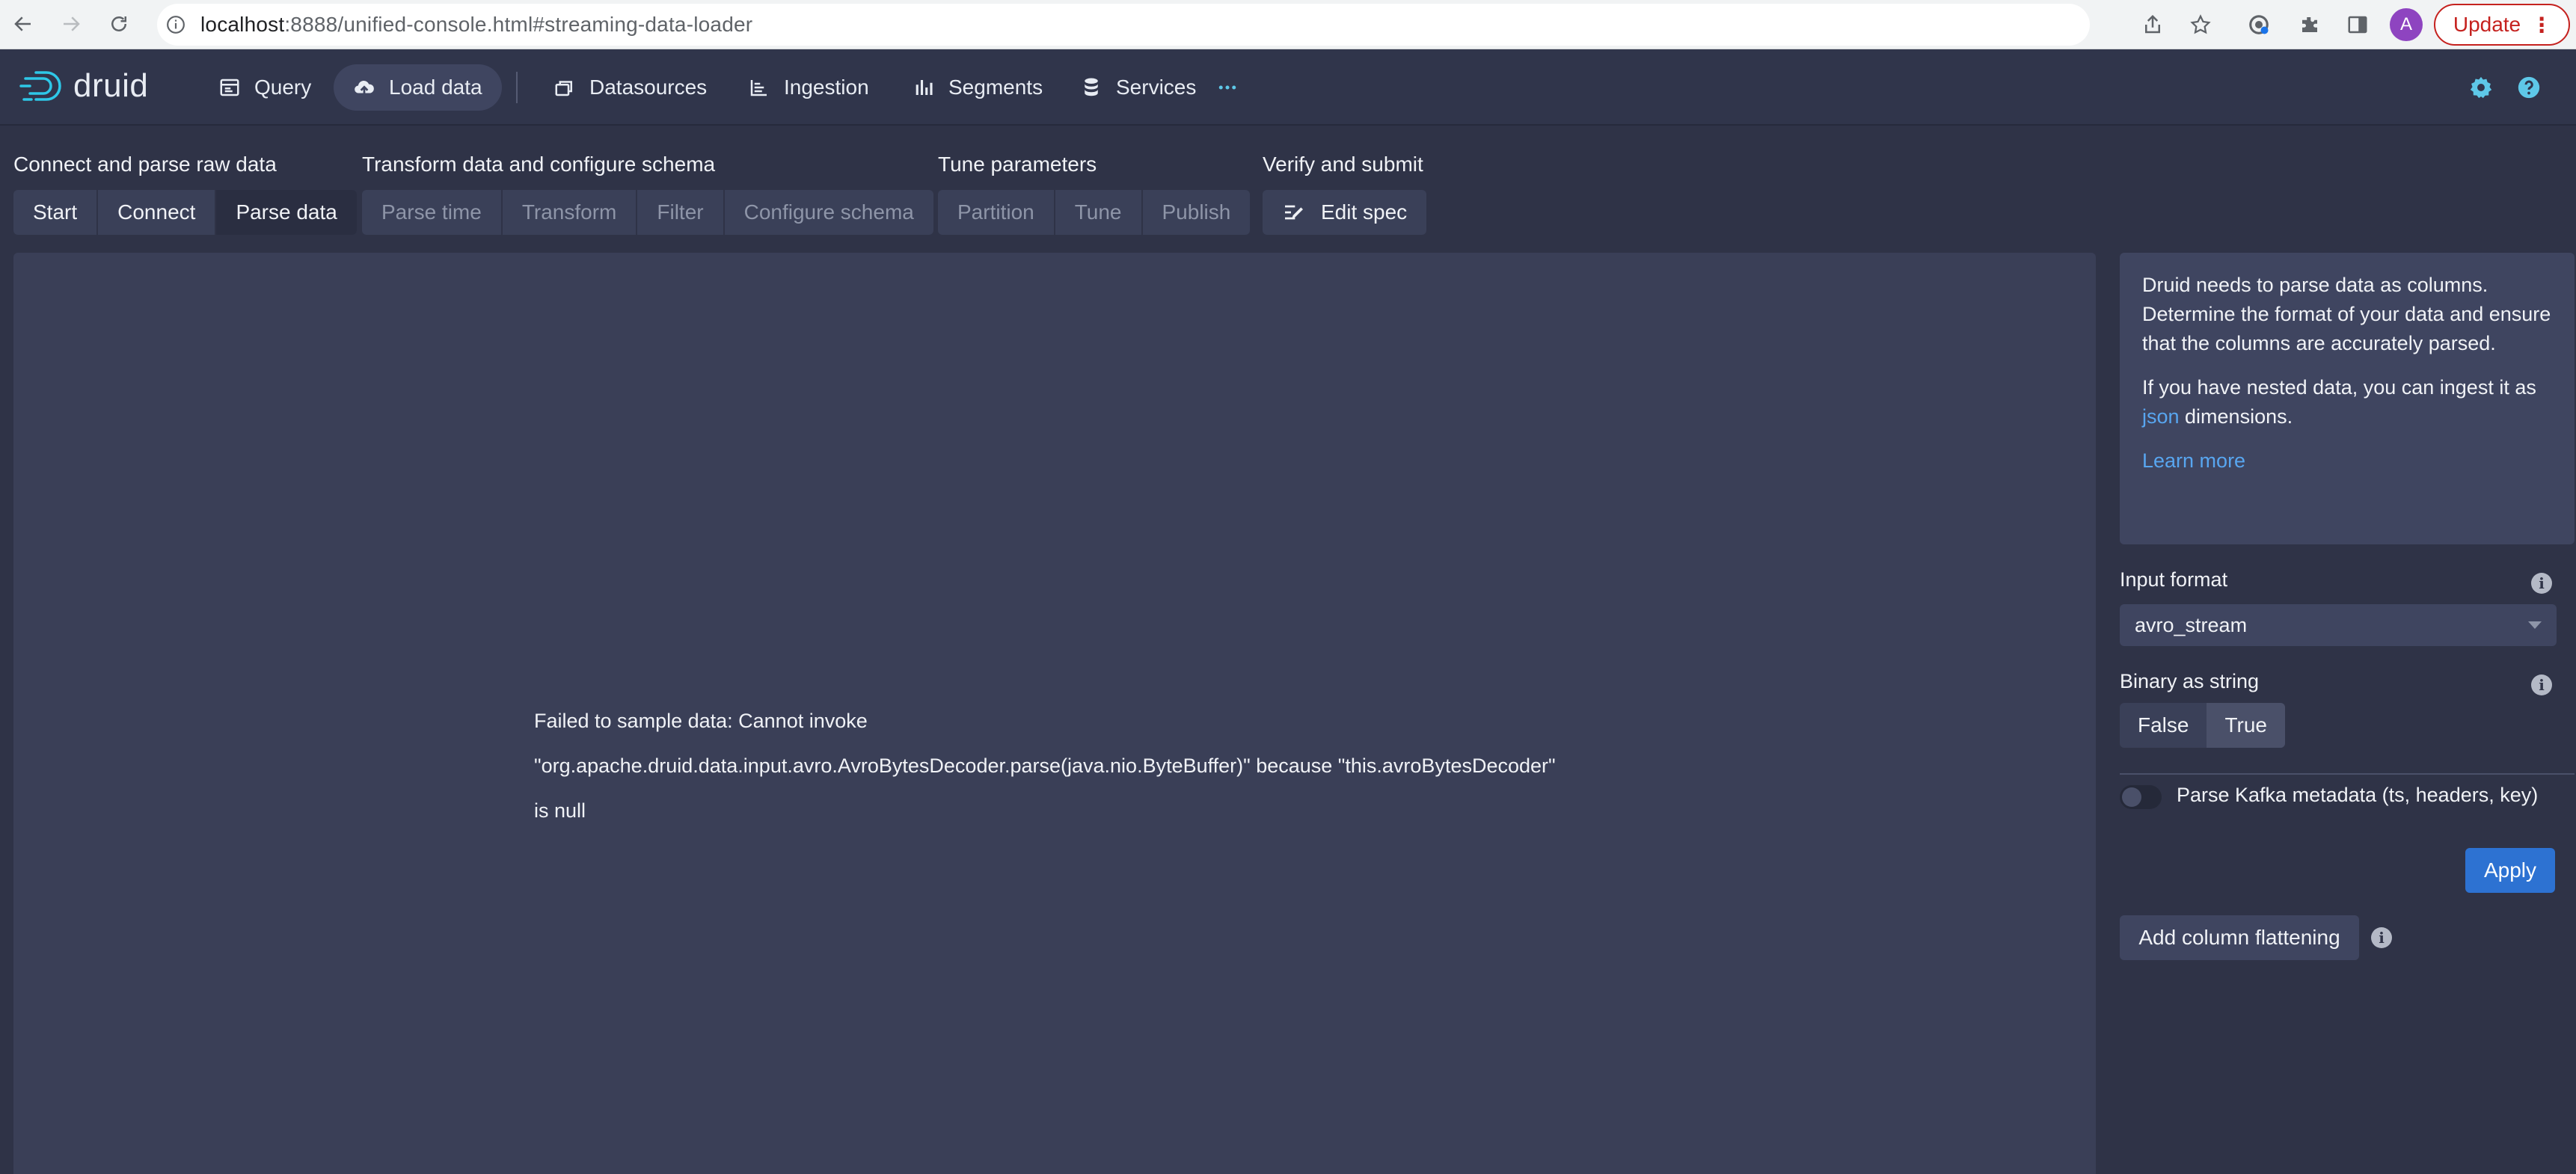 This screenshot has height=1174, width=2576. Describe the element at coordinates (1017, 164) in the screenshot. I see `step-group-title: Tune parameters` at that location.